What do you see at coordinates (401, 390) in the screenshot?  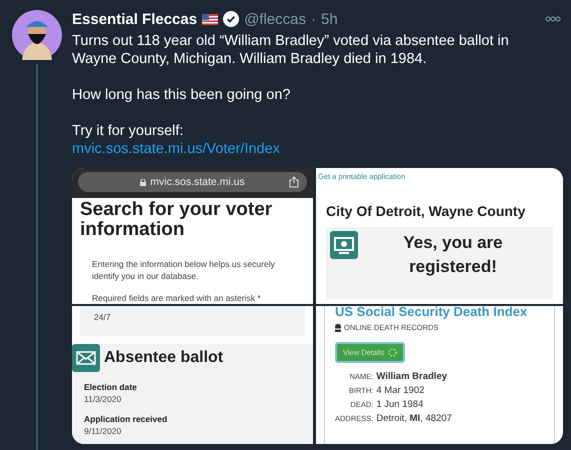 I see `record-value: 4 Mar 1902` at bounding box center [401, 390].